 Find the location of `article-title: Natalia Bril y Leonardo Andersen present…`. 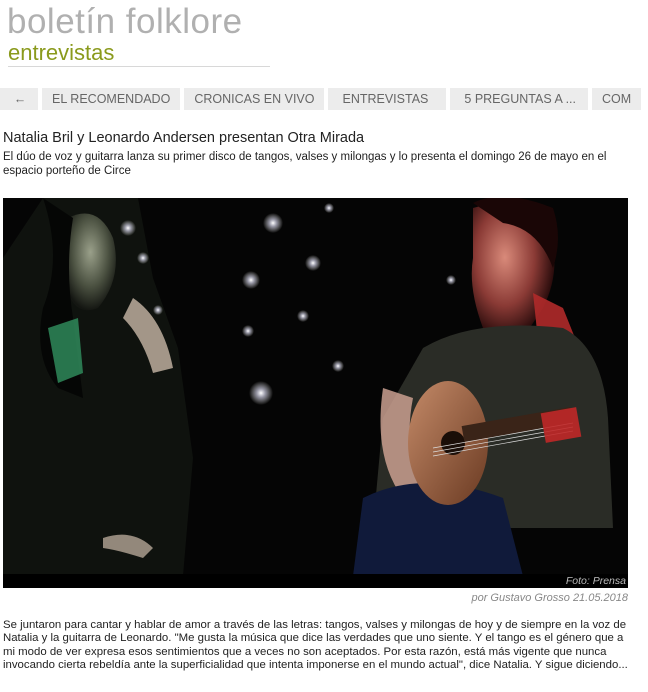

article-title: Natalia Bril y Leonardo Andersen present… is located at coordinates (184, 138).